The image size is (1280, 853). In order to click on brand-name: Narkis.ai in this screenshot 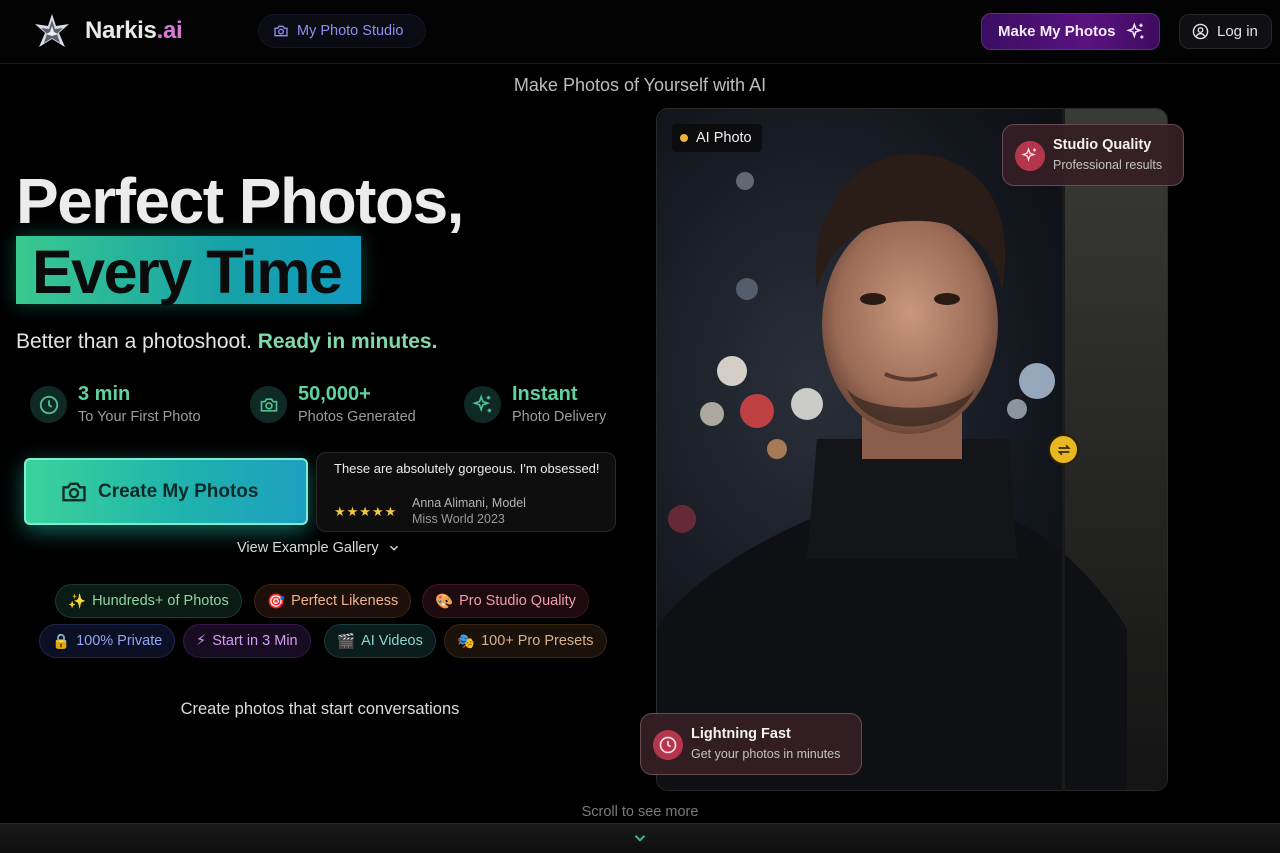, I will do `click(134, 31)`.